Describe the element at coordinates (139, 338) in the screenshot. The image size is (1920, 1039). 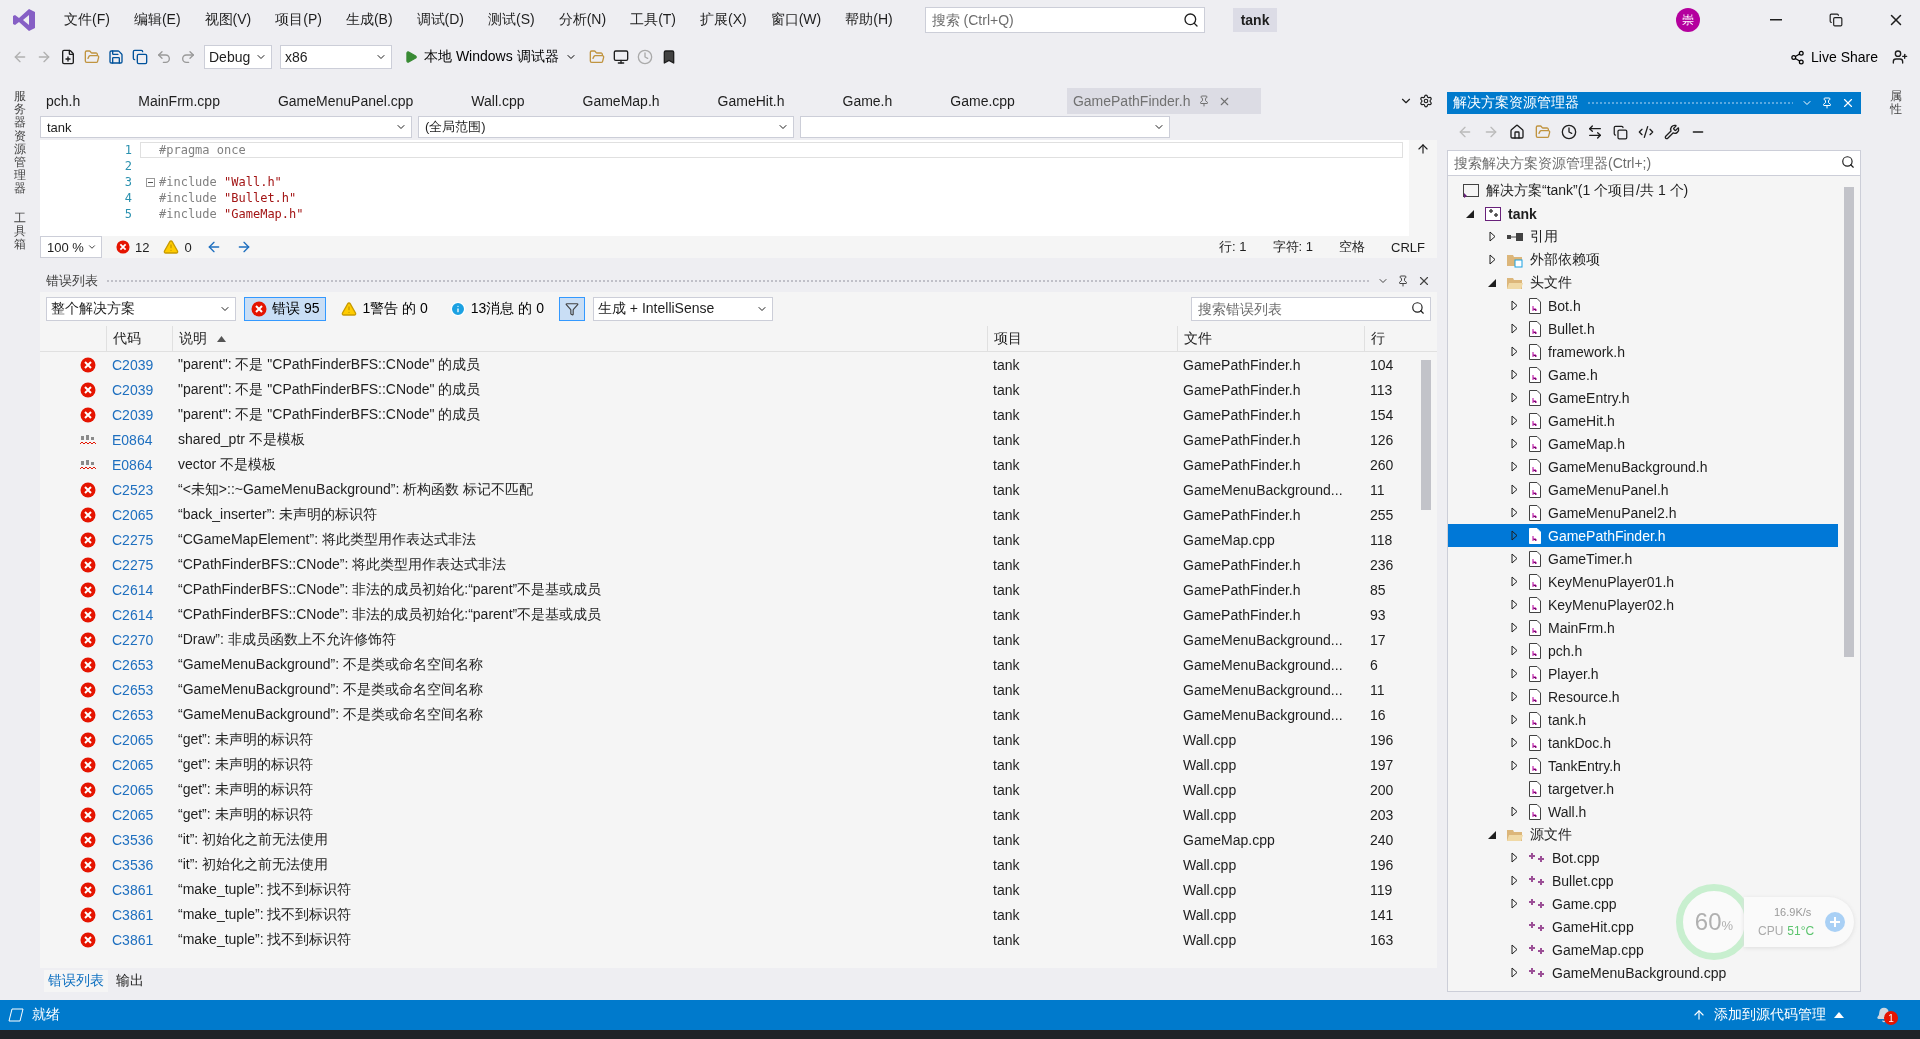
I see `column-header: 代码` at that location.